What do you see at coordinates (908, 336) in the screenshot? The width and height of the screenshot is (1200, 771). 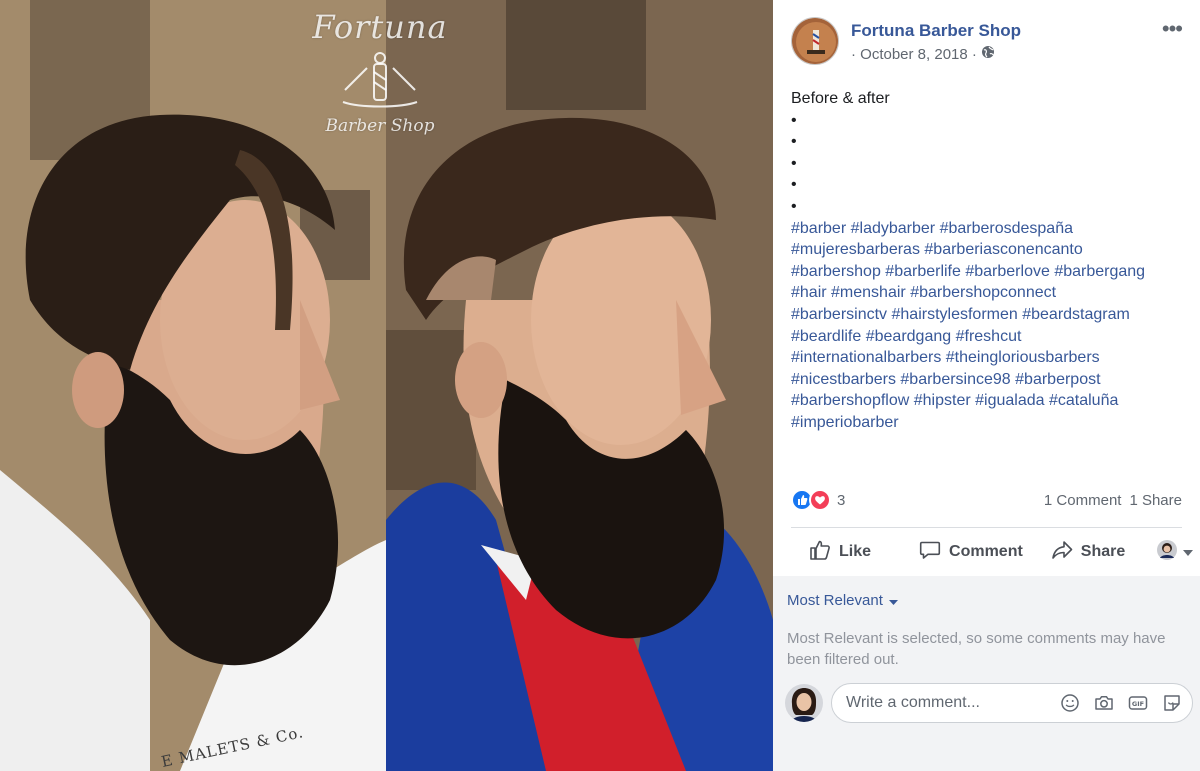 I see `hashtag-link: #beardgang` at bounding box center [908, 336].